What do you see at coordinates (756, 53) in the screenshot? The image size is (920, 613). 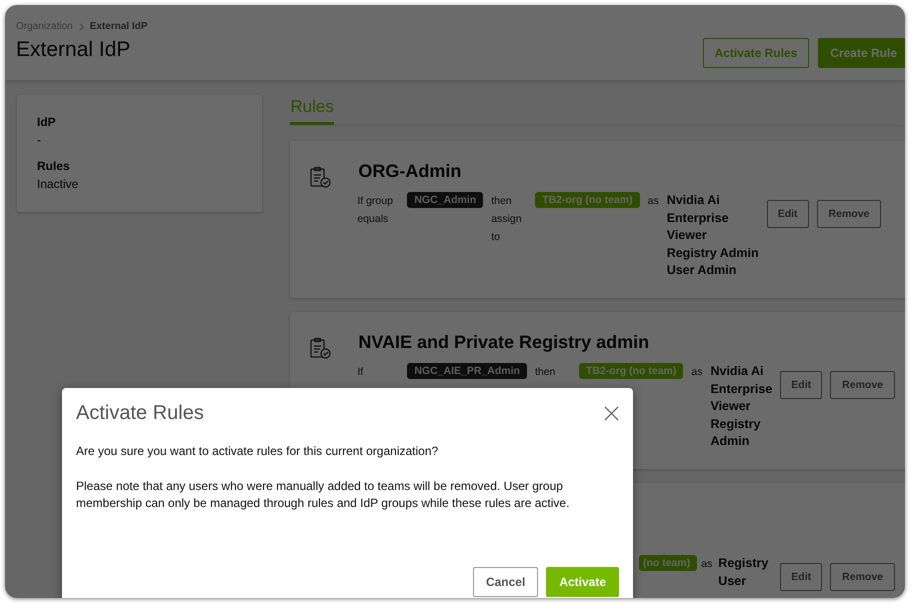 I see `header-button: Activate Rules` at bounding box center [756, 53].